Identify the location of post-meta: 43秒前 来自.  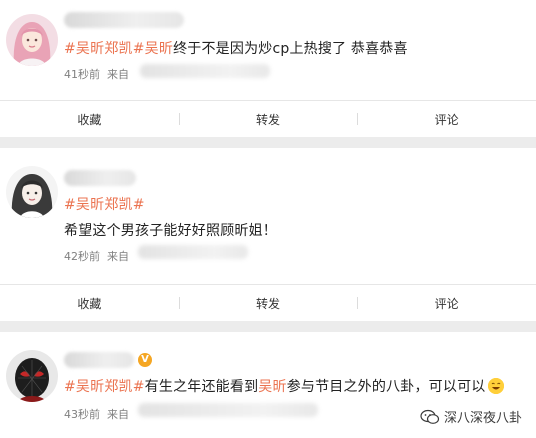
(96, 414).